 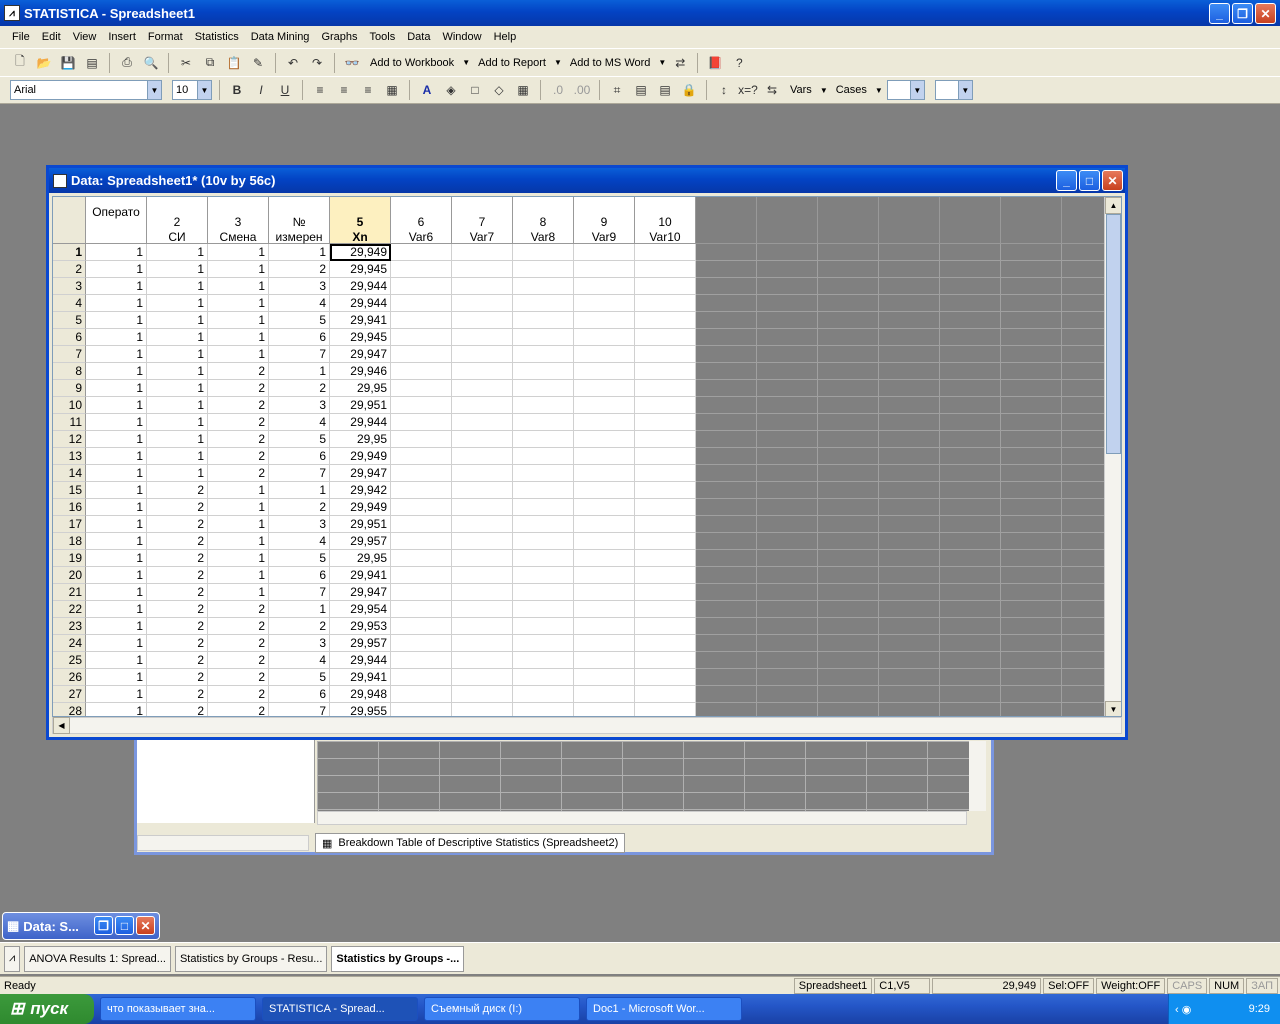 What do you see at coordinates (1113, 708) in the screenshot?
I see `scroll-down-icon: ▼` at bounding box center [1113, 708].